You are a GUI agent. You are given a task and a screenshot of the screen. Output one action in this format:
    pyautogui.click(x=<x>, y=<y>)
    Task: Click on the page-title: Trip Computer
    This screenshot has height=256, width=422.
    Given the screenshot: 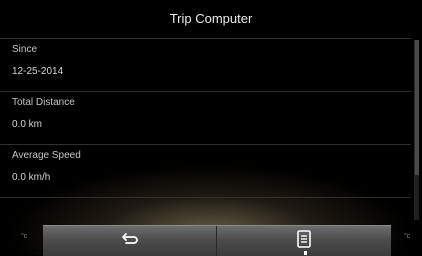 What is the action you would take?
    pyautogui.click(x=211, y=18)
    